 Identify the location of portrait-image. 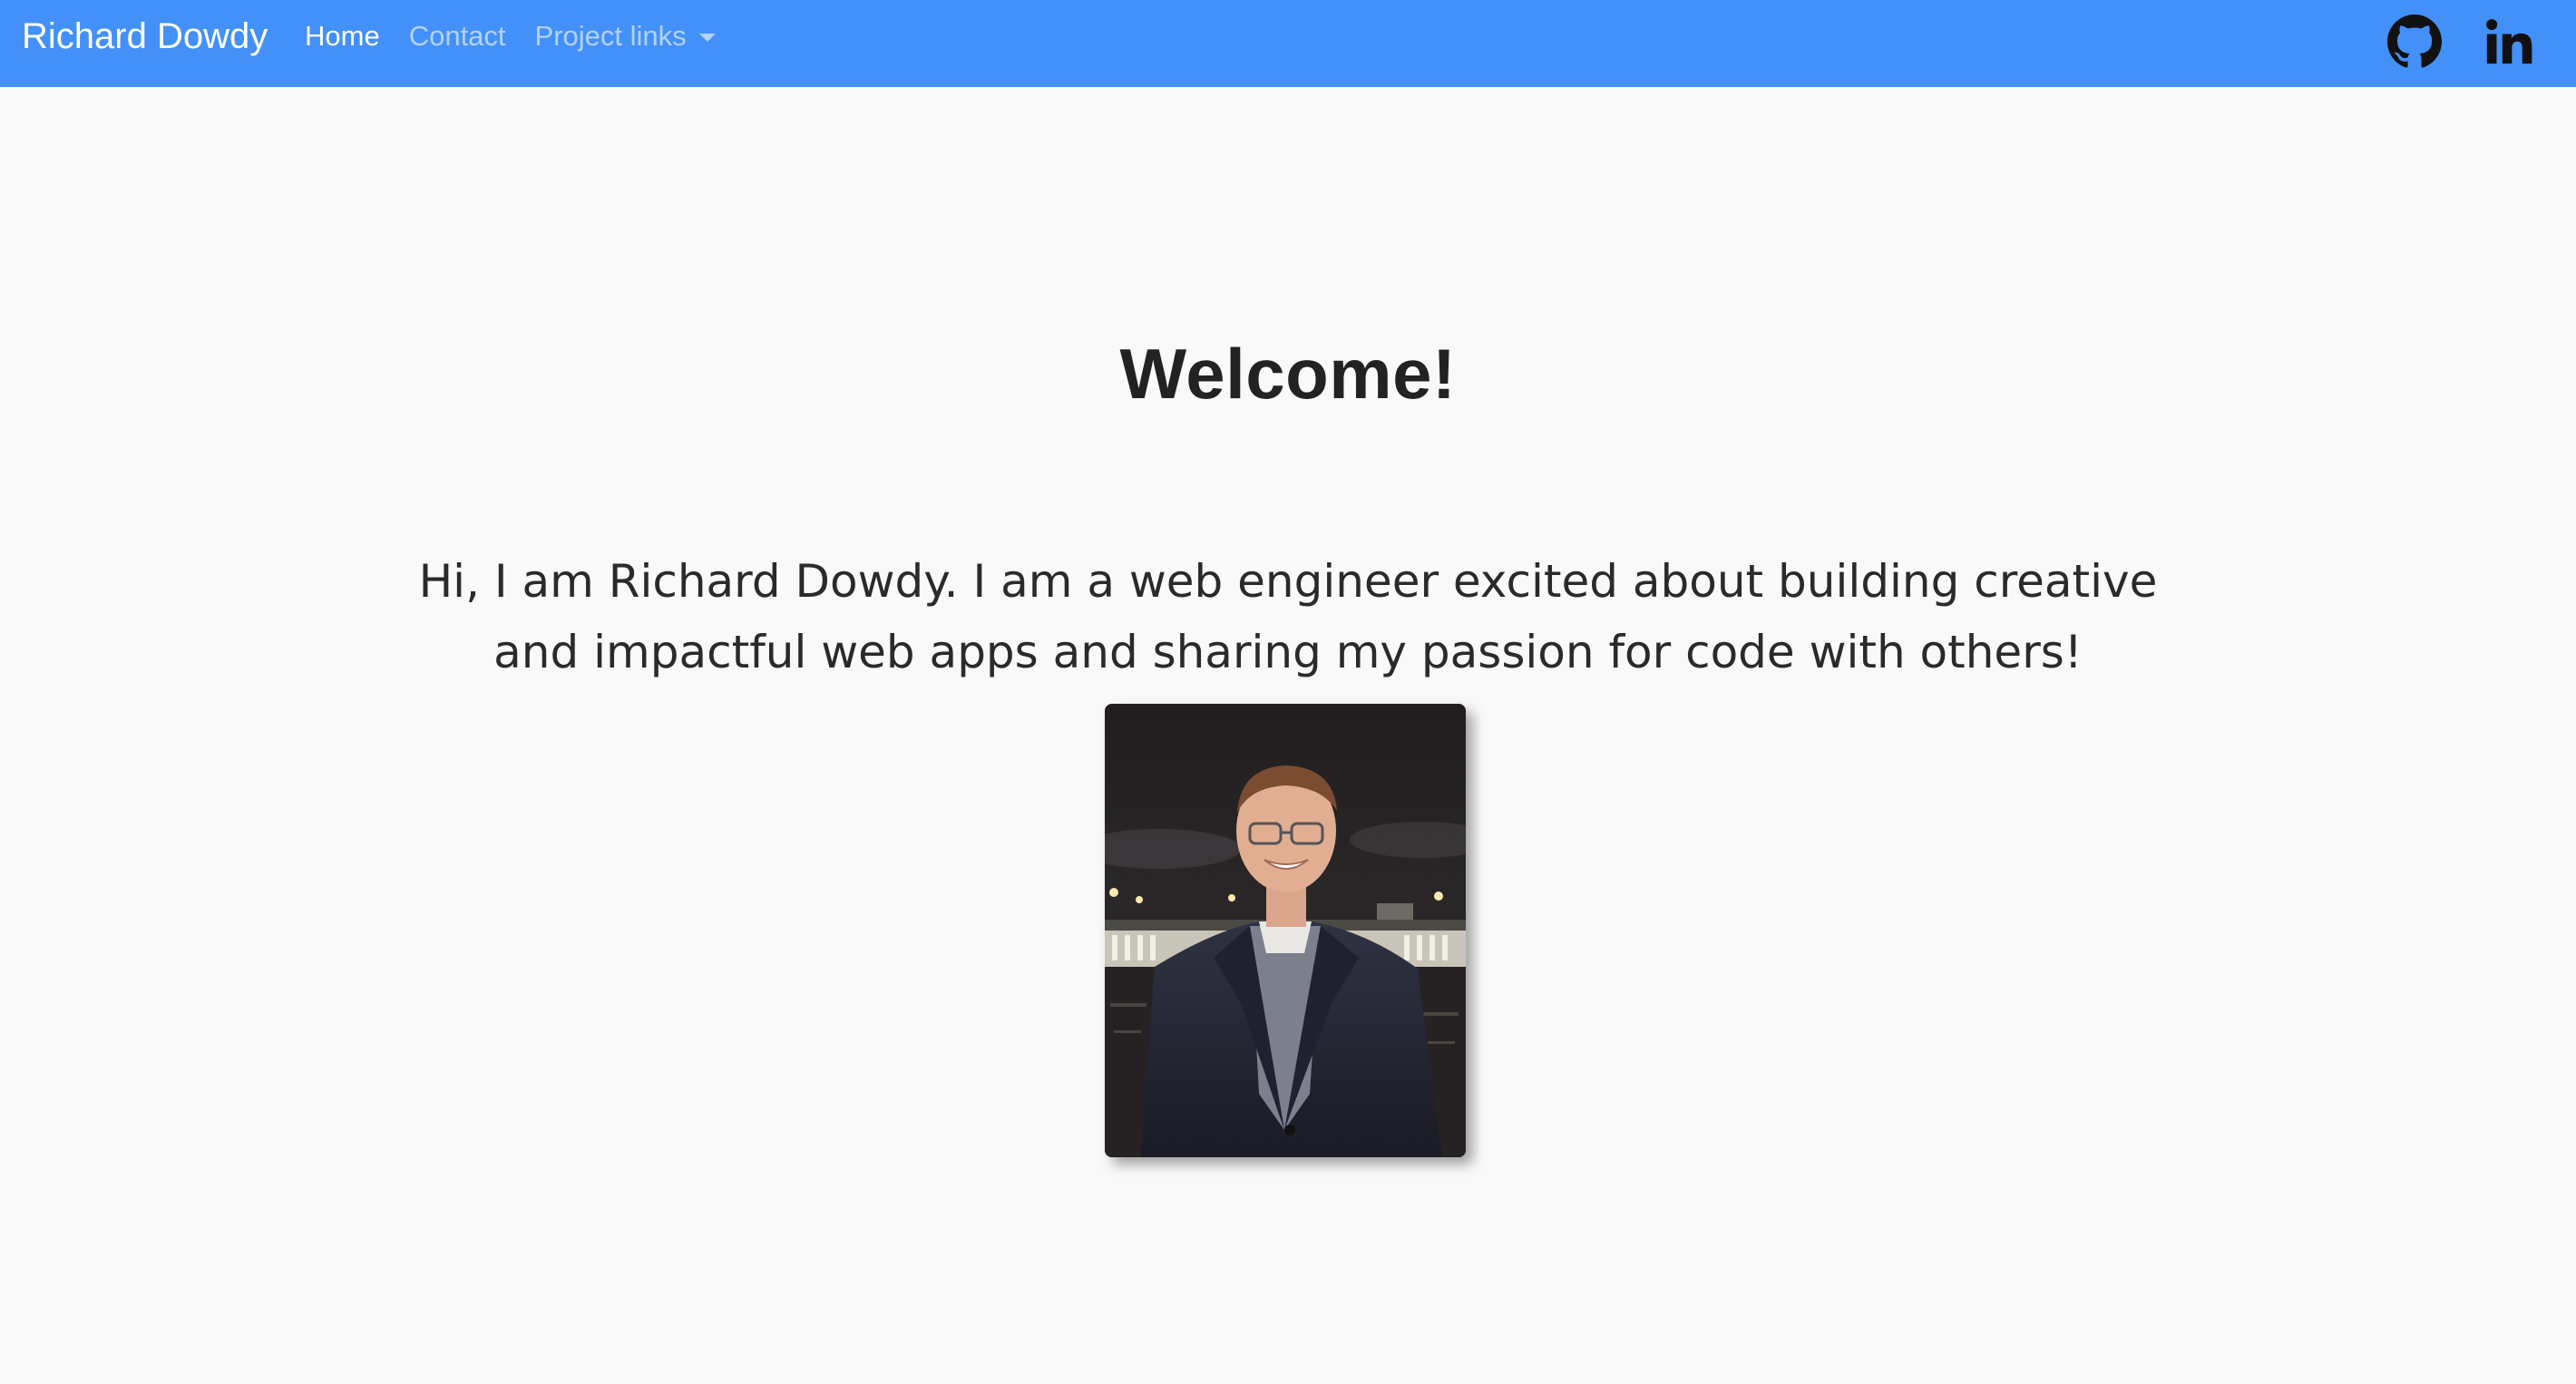
(1285, 930).